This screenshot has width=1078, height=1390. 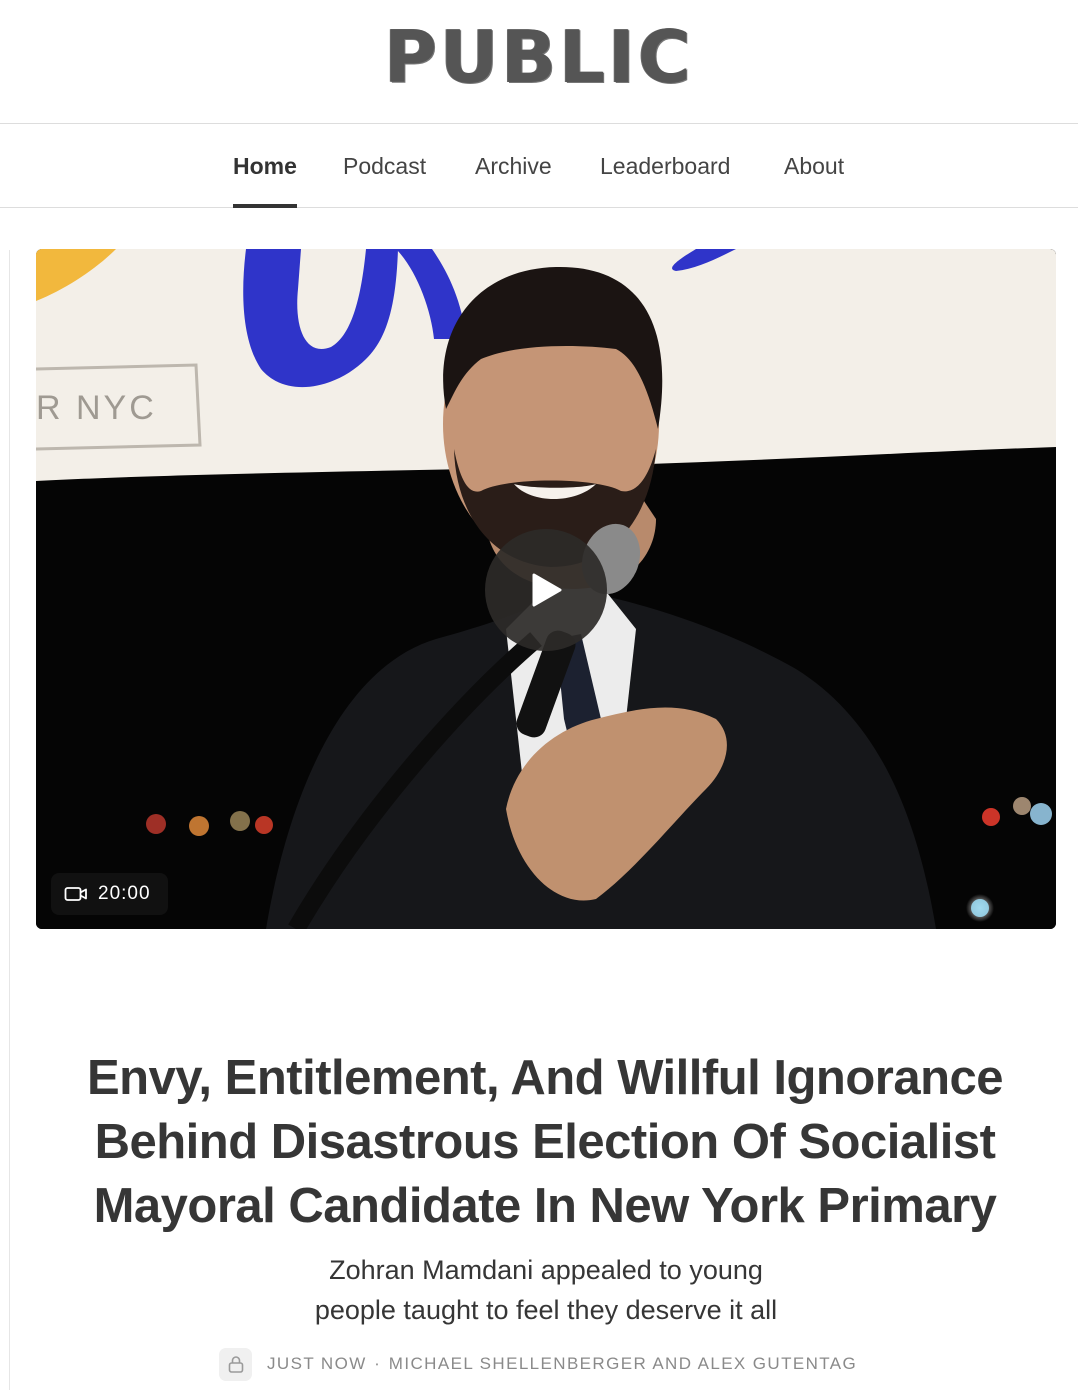 I want to click on nav-item-about: About, so click(x=814, y=166).